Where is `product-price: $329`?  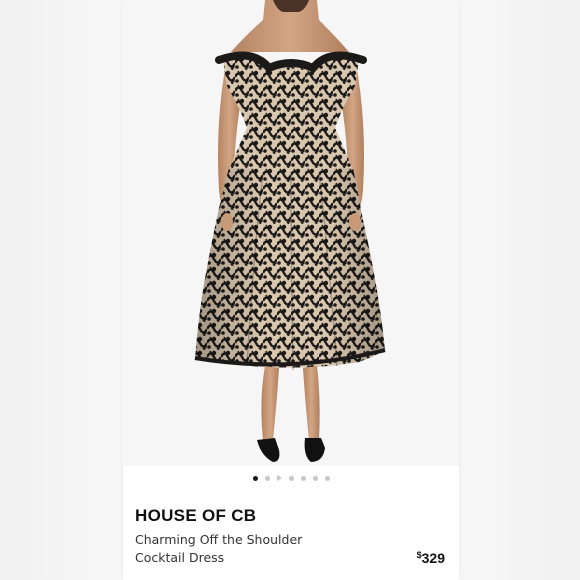 product-price: $329 is located at coordinates (431, 558).